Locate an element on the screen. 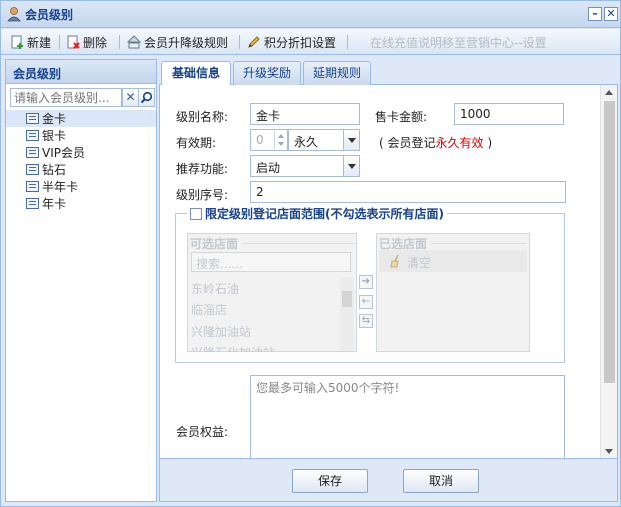 This screenshot has height=507, width=621. validity-note-prefix: ( 会员登记 is located at coordinates (407, 143).